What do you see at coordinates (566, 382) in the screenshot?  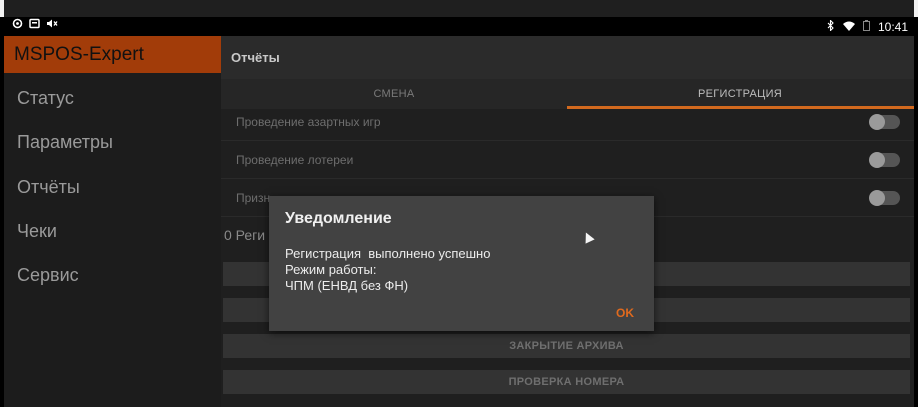 I see `check-number-button: ПРОВЕРКА НОМЕРА` at bounding box center [566, 382].